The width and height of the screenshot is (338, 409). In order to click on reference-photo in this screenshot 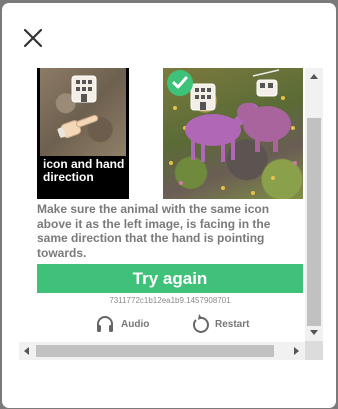, I will do `click(83, 112)`.